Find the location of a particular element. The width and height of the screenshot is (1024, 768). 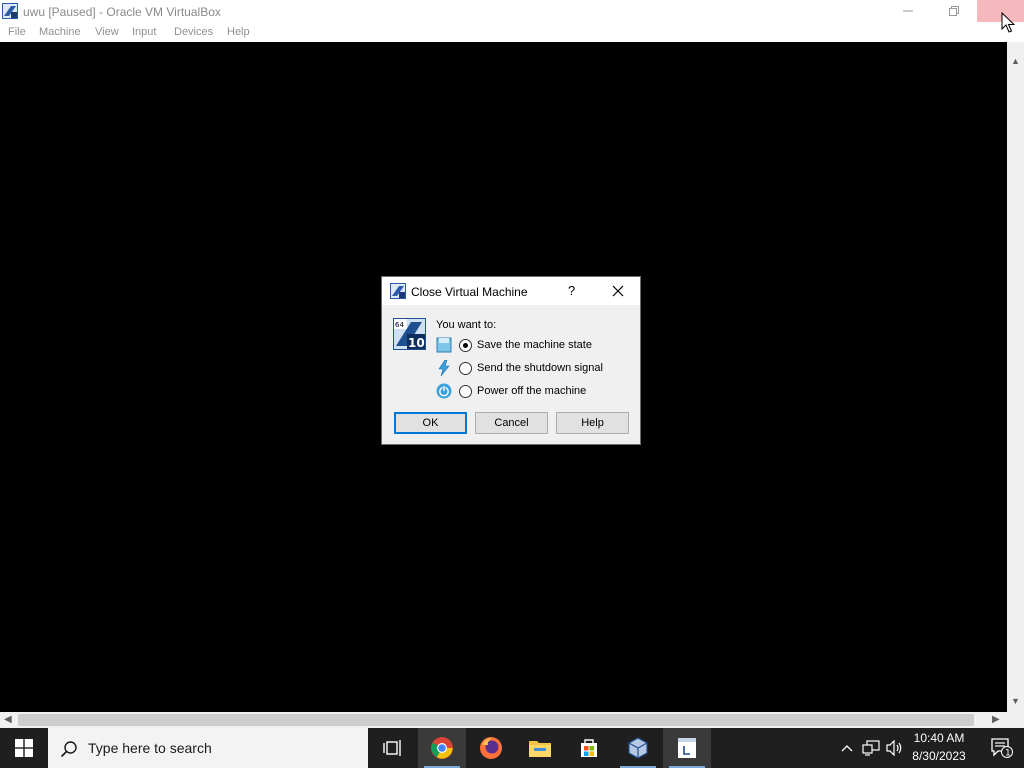

folder-icon is located at coordinates (540, 749).